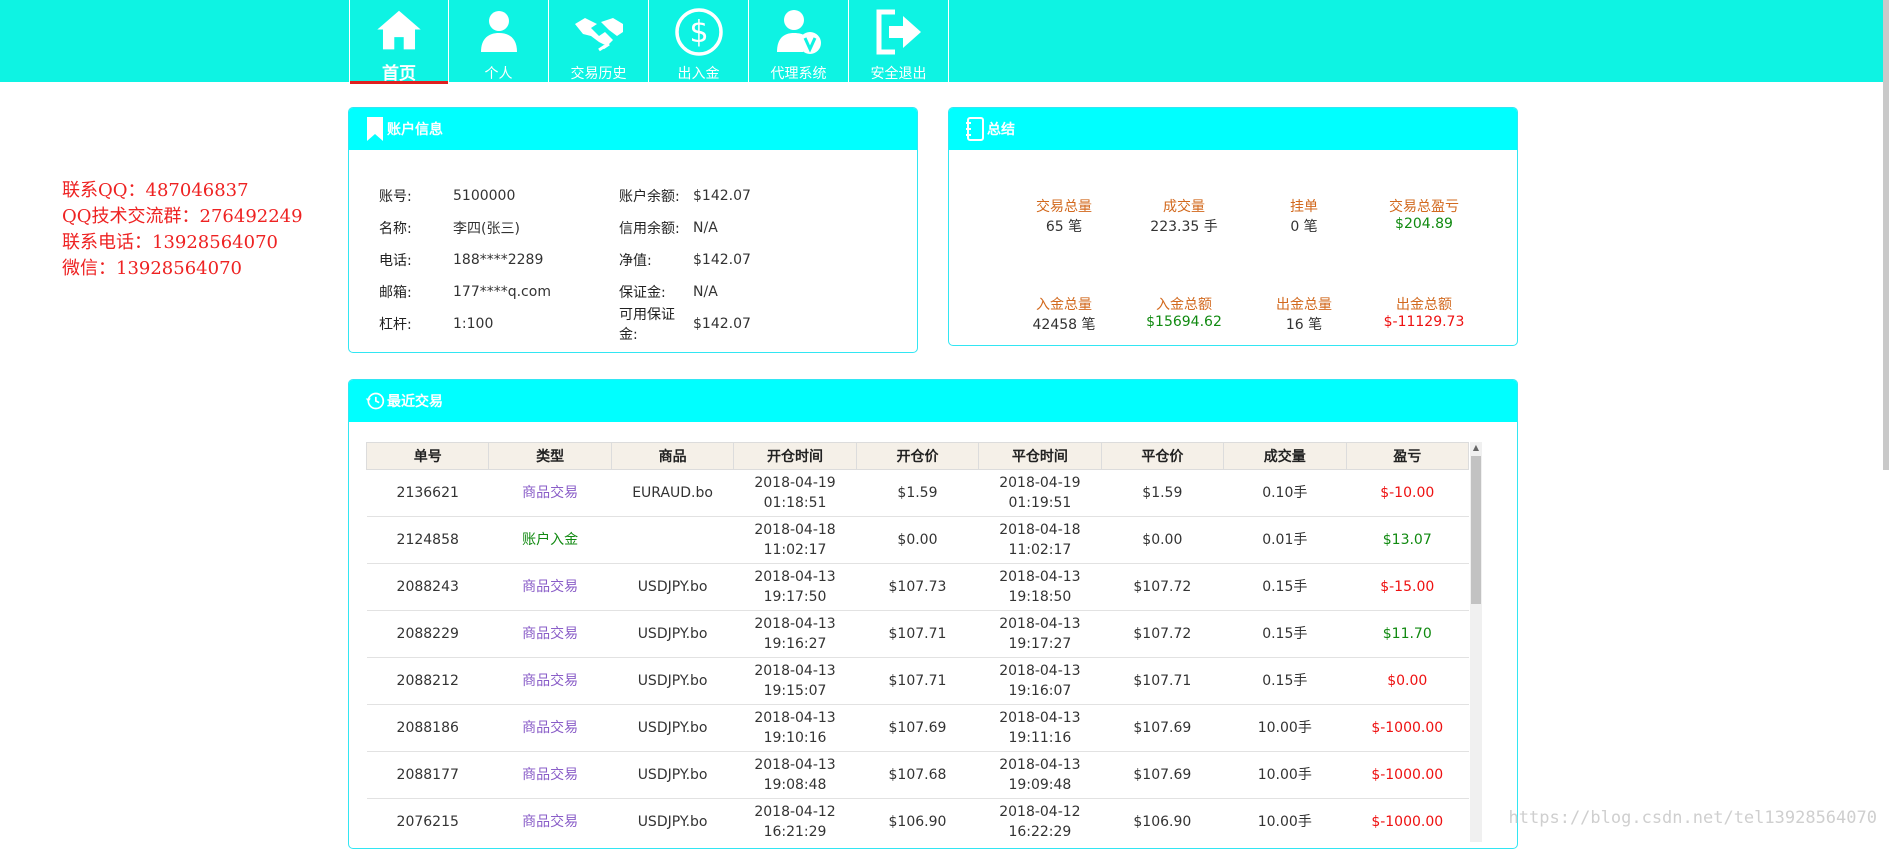  Describe the element at coordinates (427, 820) in the screenshot. I see `table-cell: 2076215` at that location.